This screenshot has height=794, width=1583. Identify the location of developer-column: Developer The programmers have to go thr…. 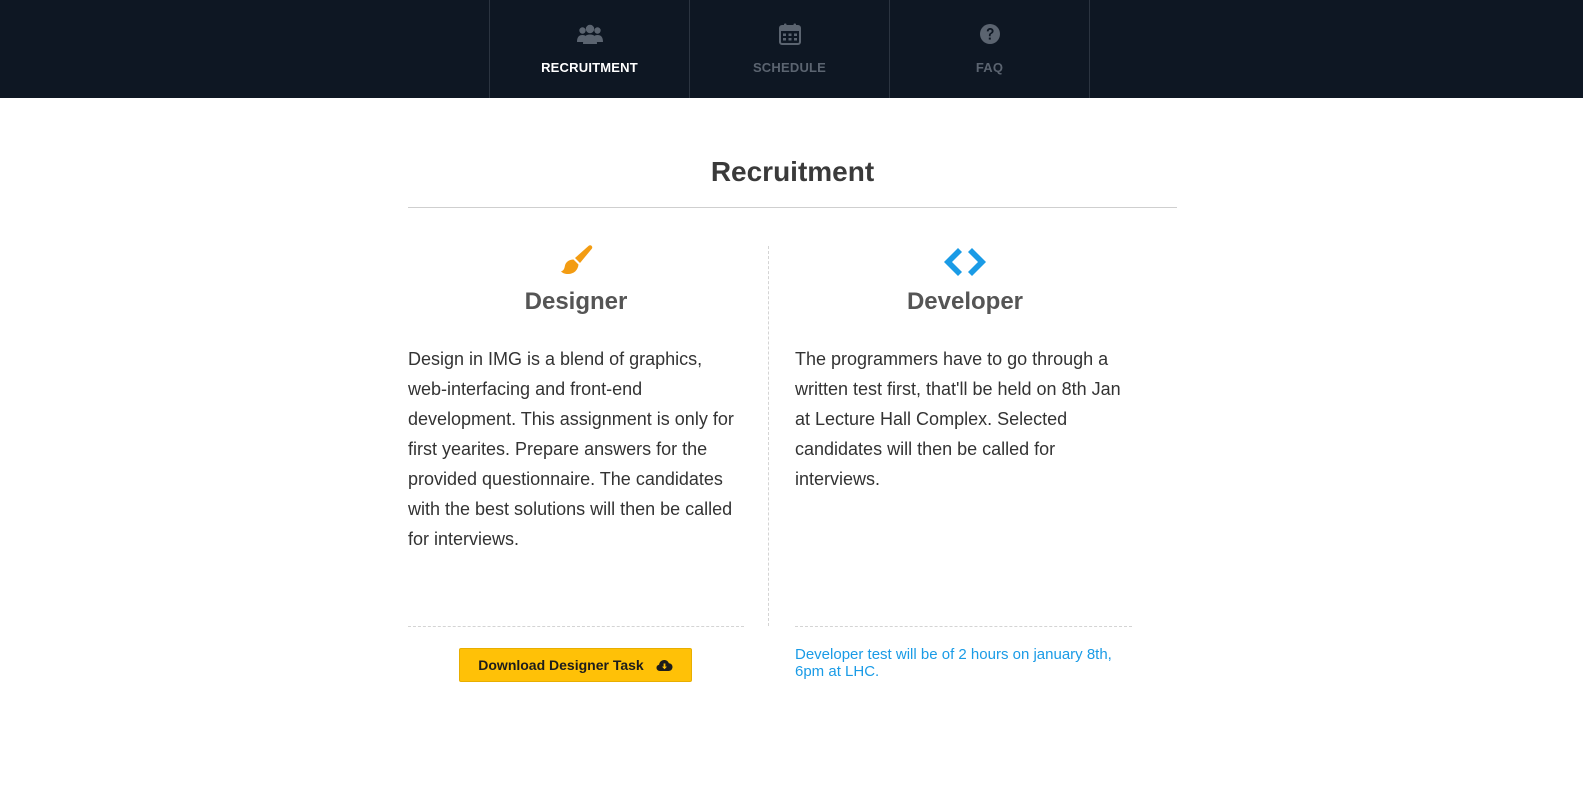
(965, 369).